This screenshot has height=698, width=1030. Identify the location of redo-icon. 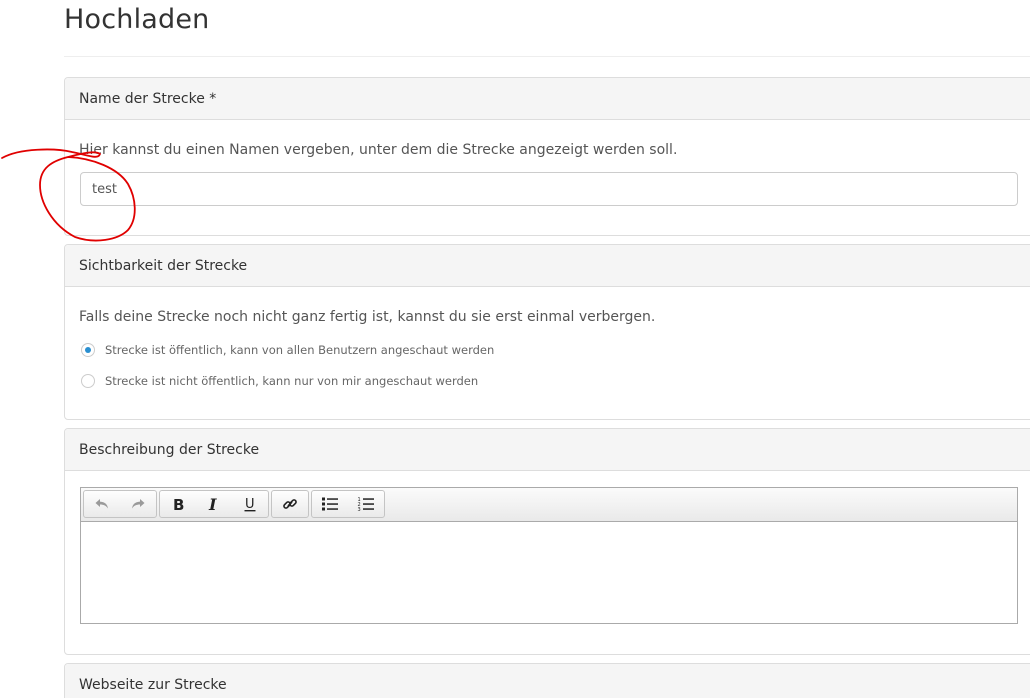
(138, 504).